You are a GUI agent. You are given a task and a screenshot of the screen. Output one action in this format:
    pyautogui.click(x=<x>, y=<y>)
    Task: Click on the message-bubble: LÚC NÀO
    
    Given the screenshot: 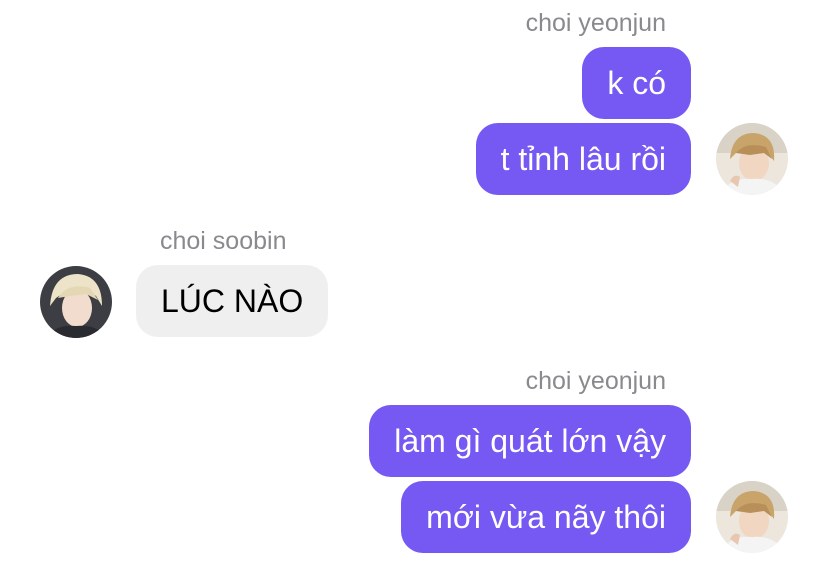 What is the action you would take?
    pyautogui.click(x=232, y=301)
    